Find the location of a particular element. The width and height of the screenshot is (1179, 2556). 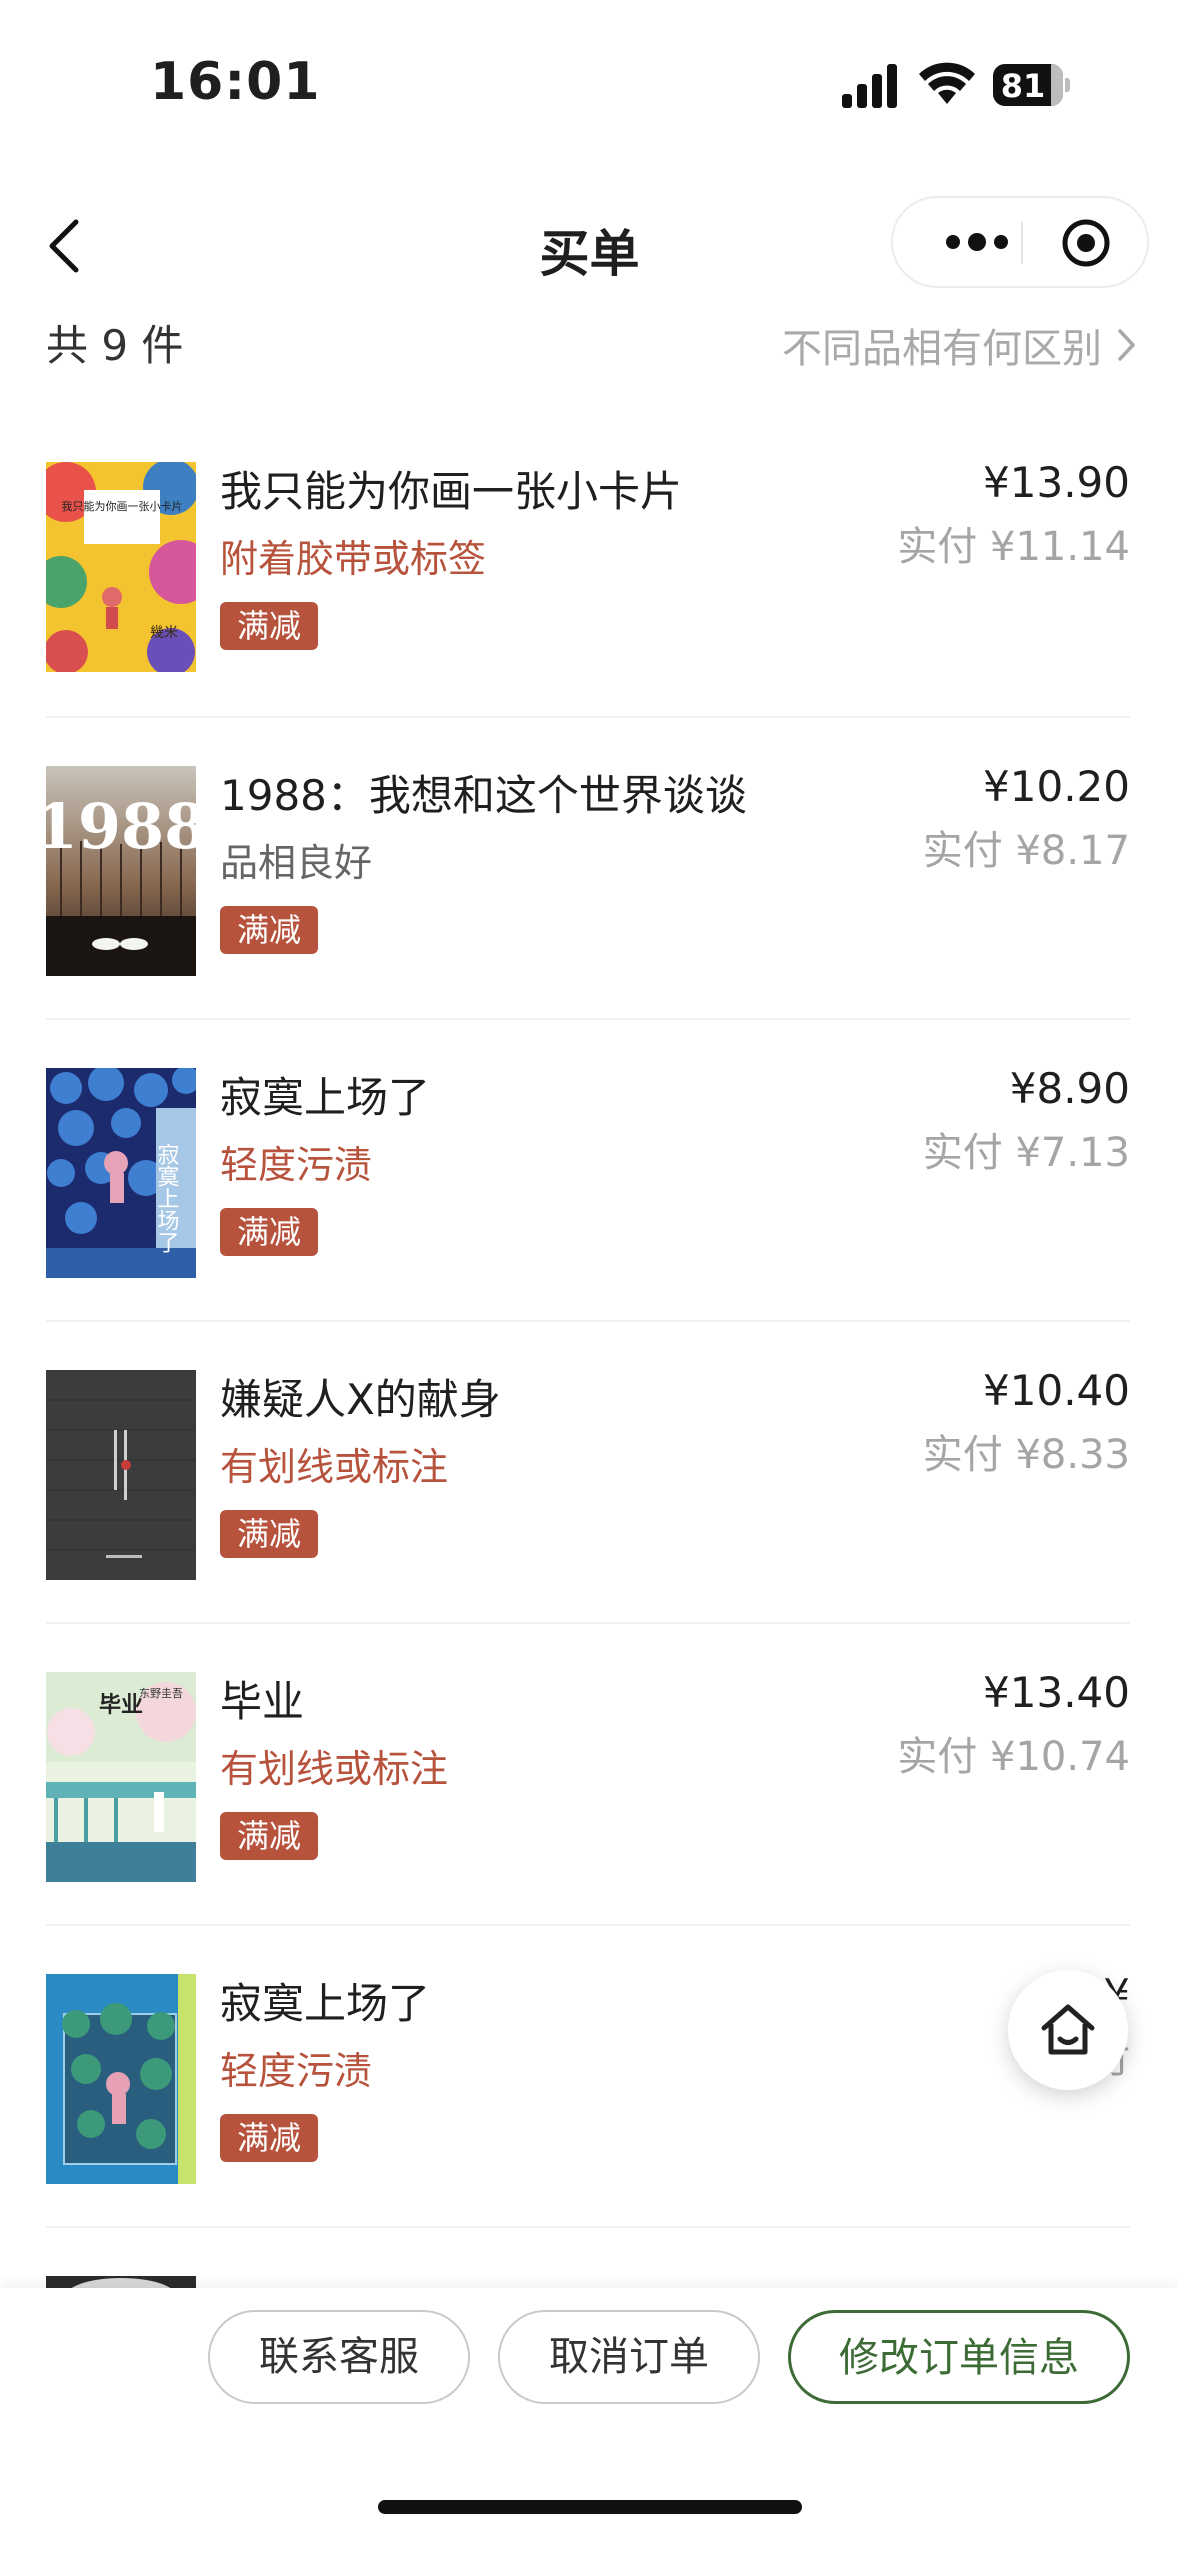

item-price: ¥10.40 is located at coordinates (1056, 1390).